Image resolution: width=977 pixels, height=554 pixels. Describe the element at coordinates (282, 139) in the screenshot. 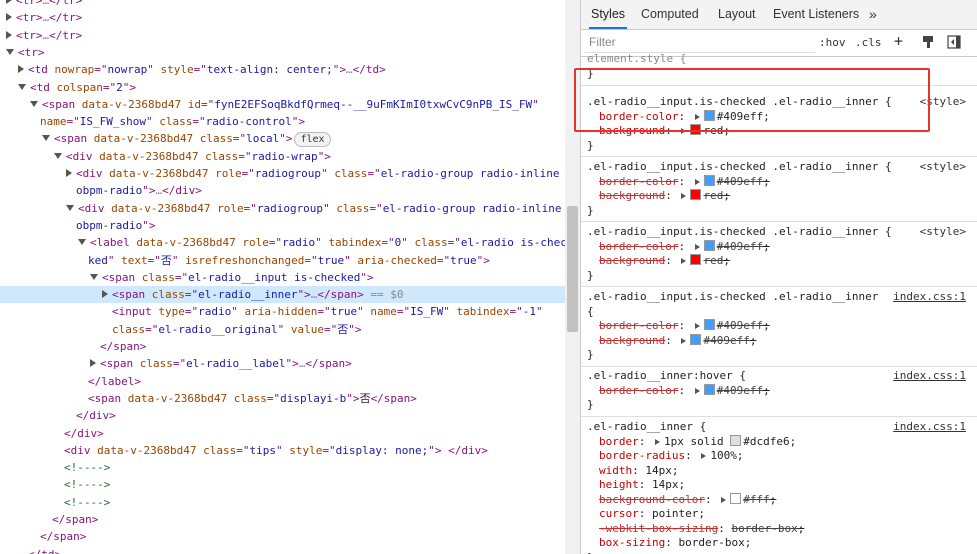

I see `dom-node-line: <span data-v-2368bd47 class="local"> flex` at that location.